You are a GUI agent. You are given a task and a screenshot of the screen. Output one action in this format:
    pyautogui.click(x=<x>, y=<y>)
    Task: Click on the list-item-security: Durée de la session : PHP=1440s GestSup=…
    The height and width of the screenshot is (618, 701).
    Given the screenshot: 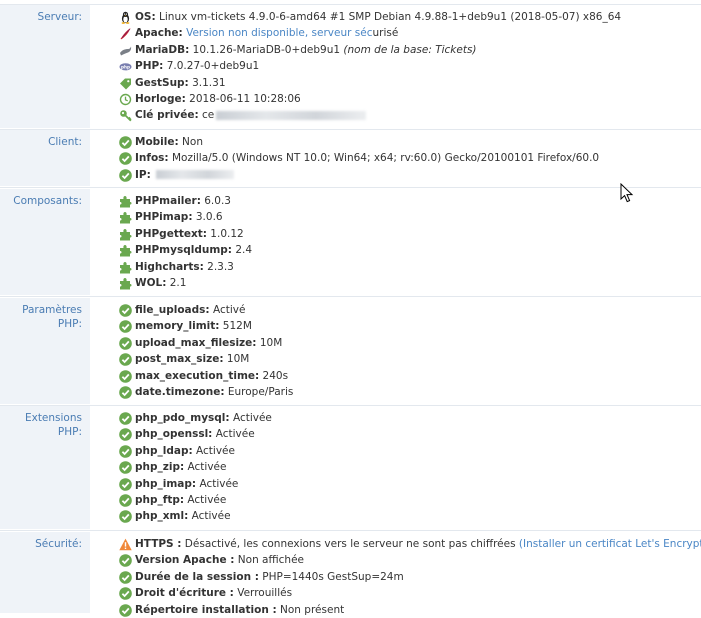 What is the action you would take?
    pyautogui.click(x=396, y=577)
    